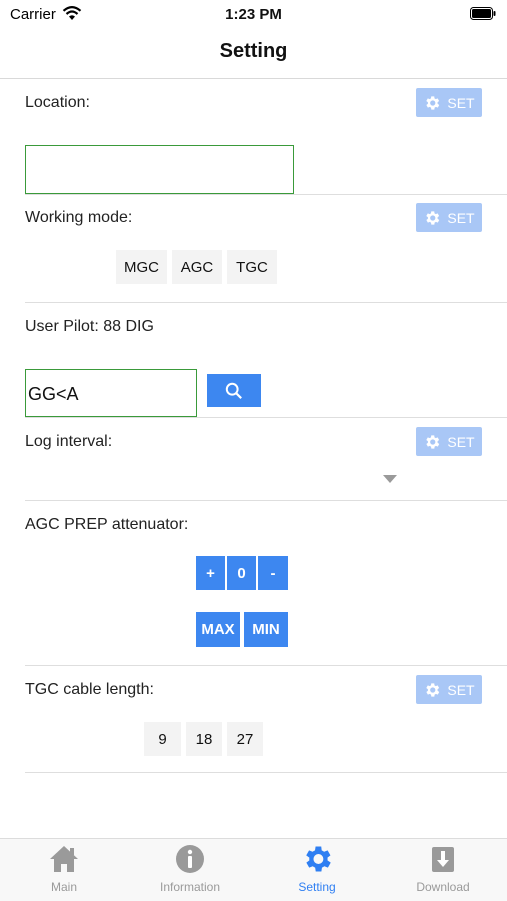 Image resolution: width=507 pixels, height=901 pixels. I want to click on working-mode-label: Working mode:, so click(79, 217).